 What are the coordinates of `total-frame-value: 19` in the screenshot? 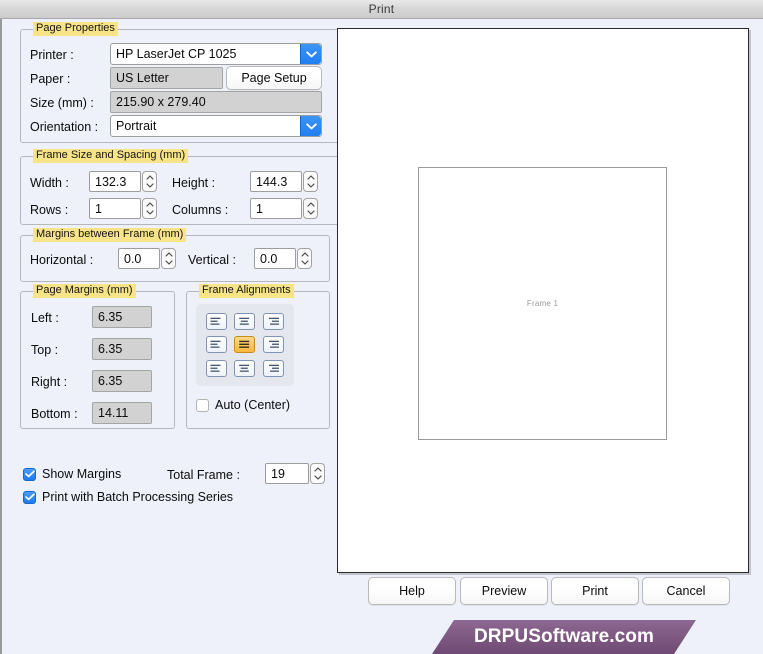 It's located at (278, 473).